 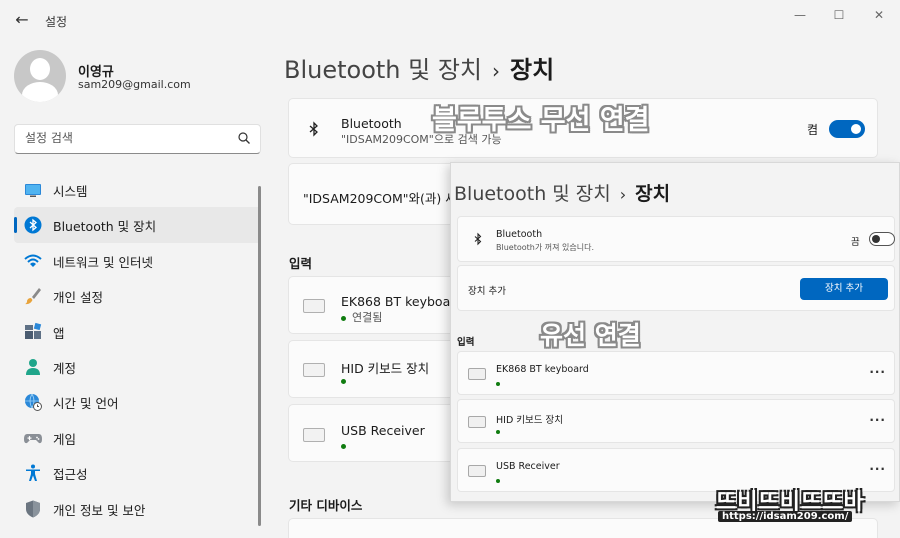 I want to click on search-input, so click(x=125, y=138).